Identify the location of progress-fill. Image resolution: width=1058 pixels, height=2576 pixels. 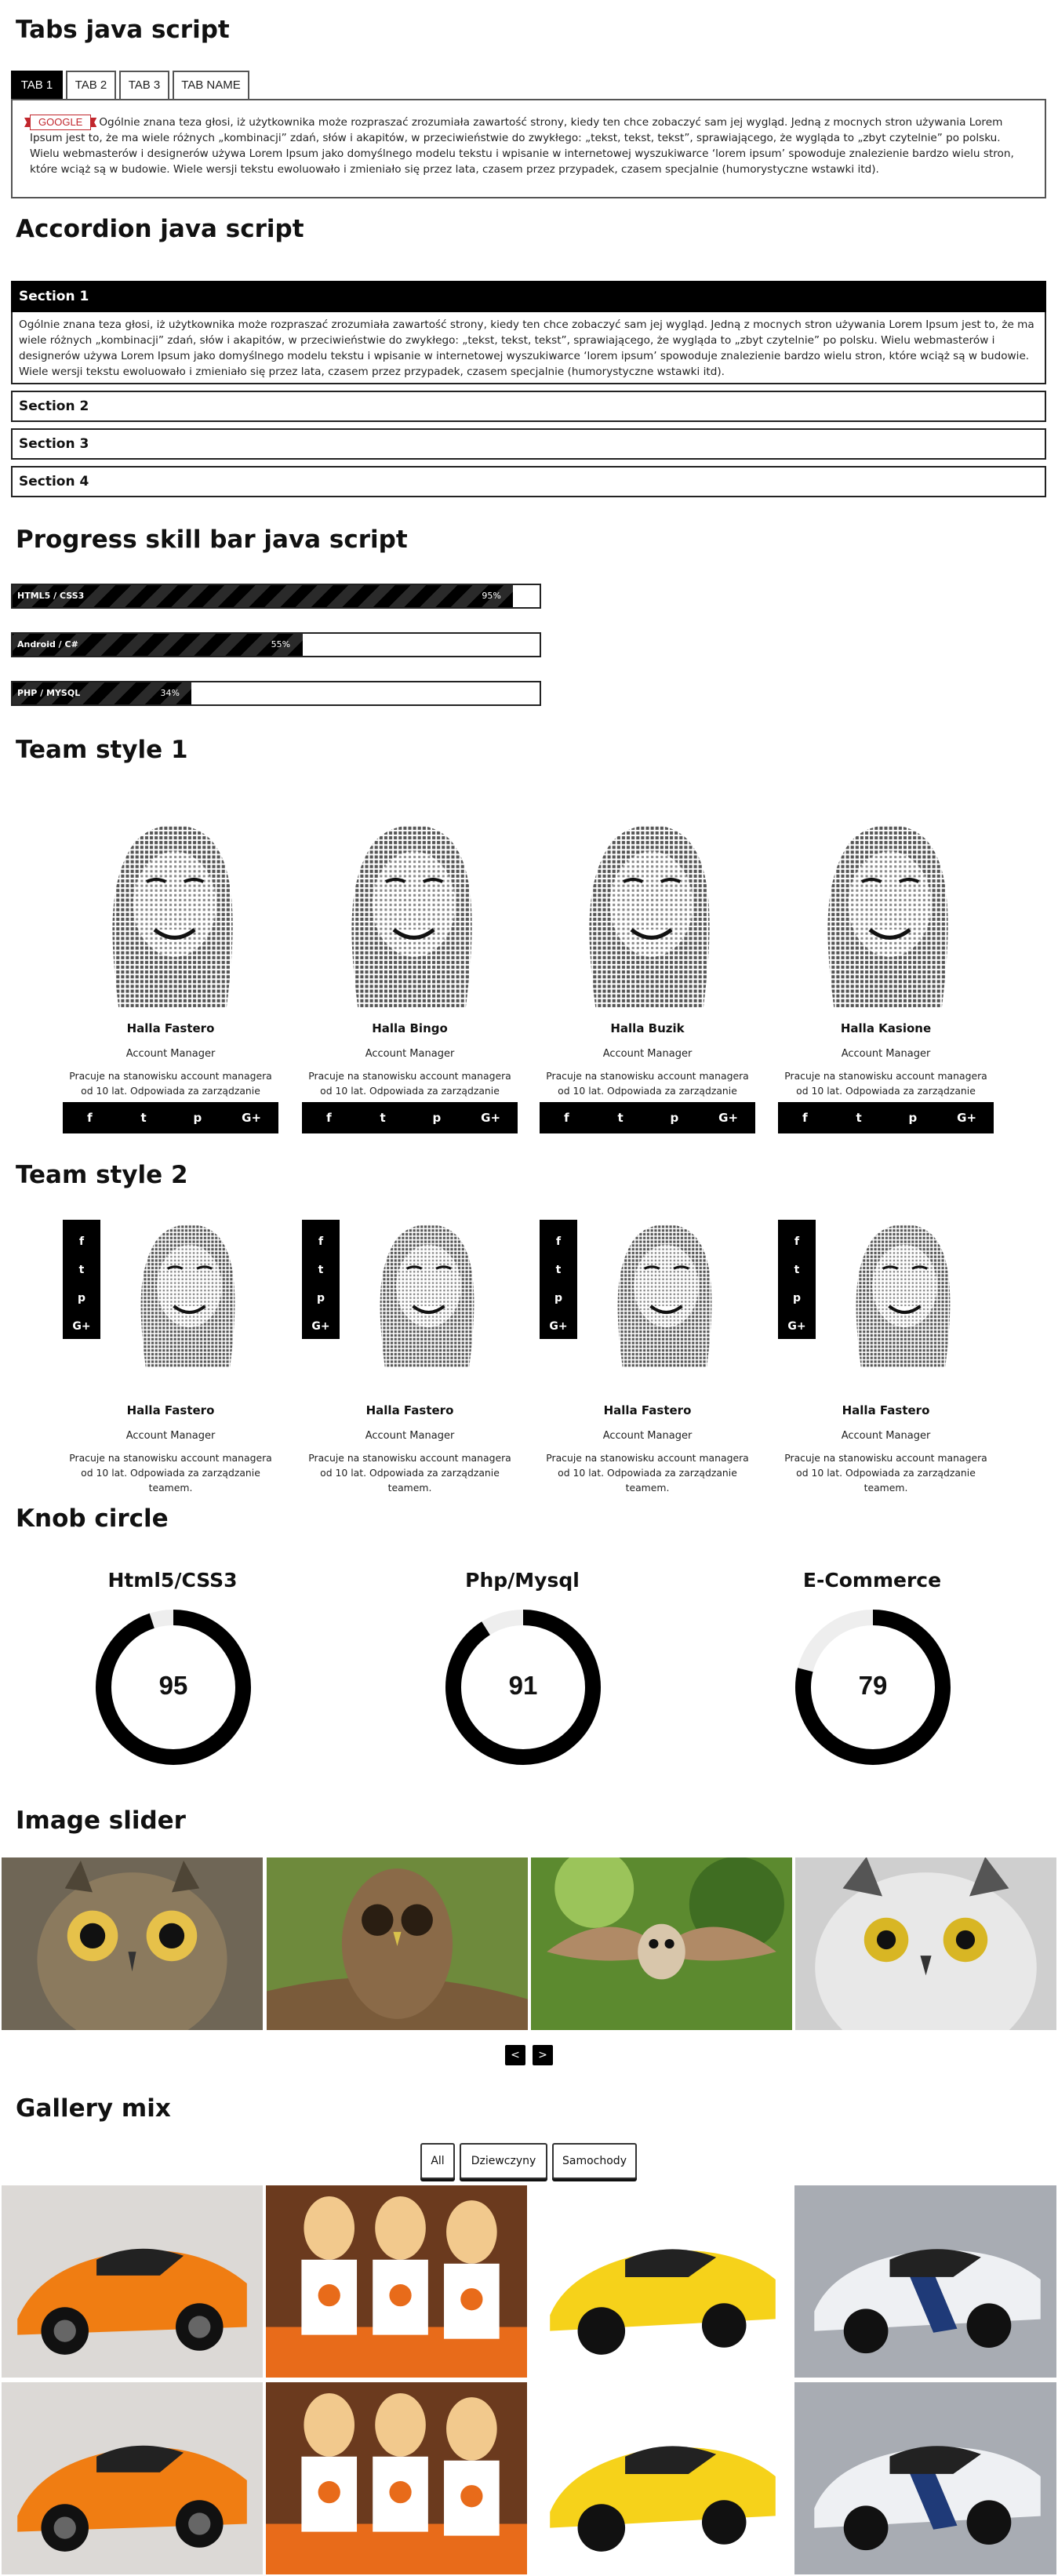
(263, 596).